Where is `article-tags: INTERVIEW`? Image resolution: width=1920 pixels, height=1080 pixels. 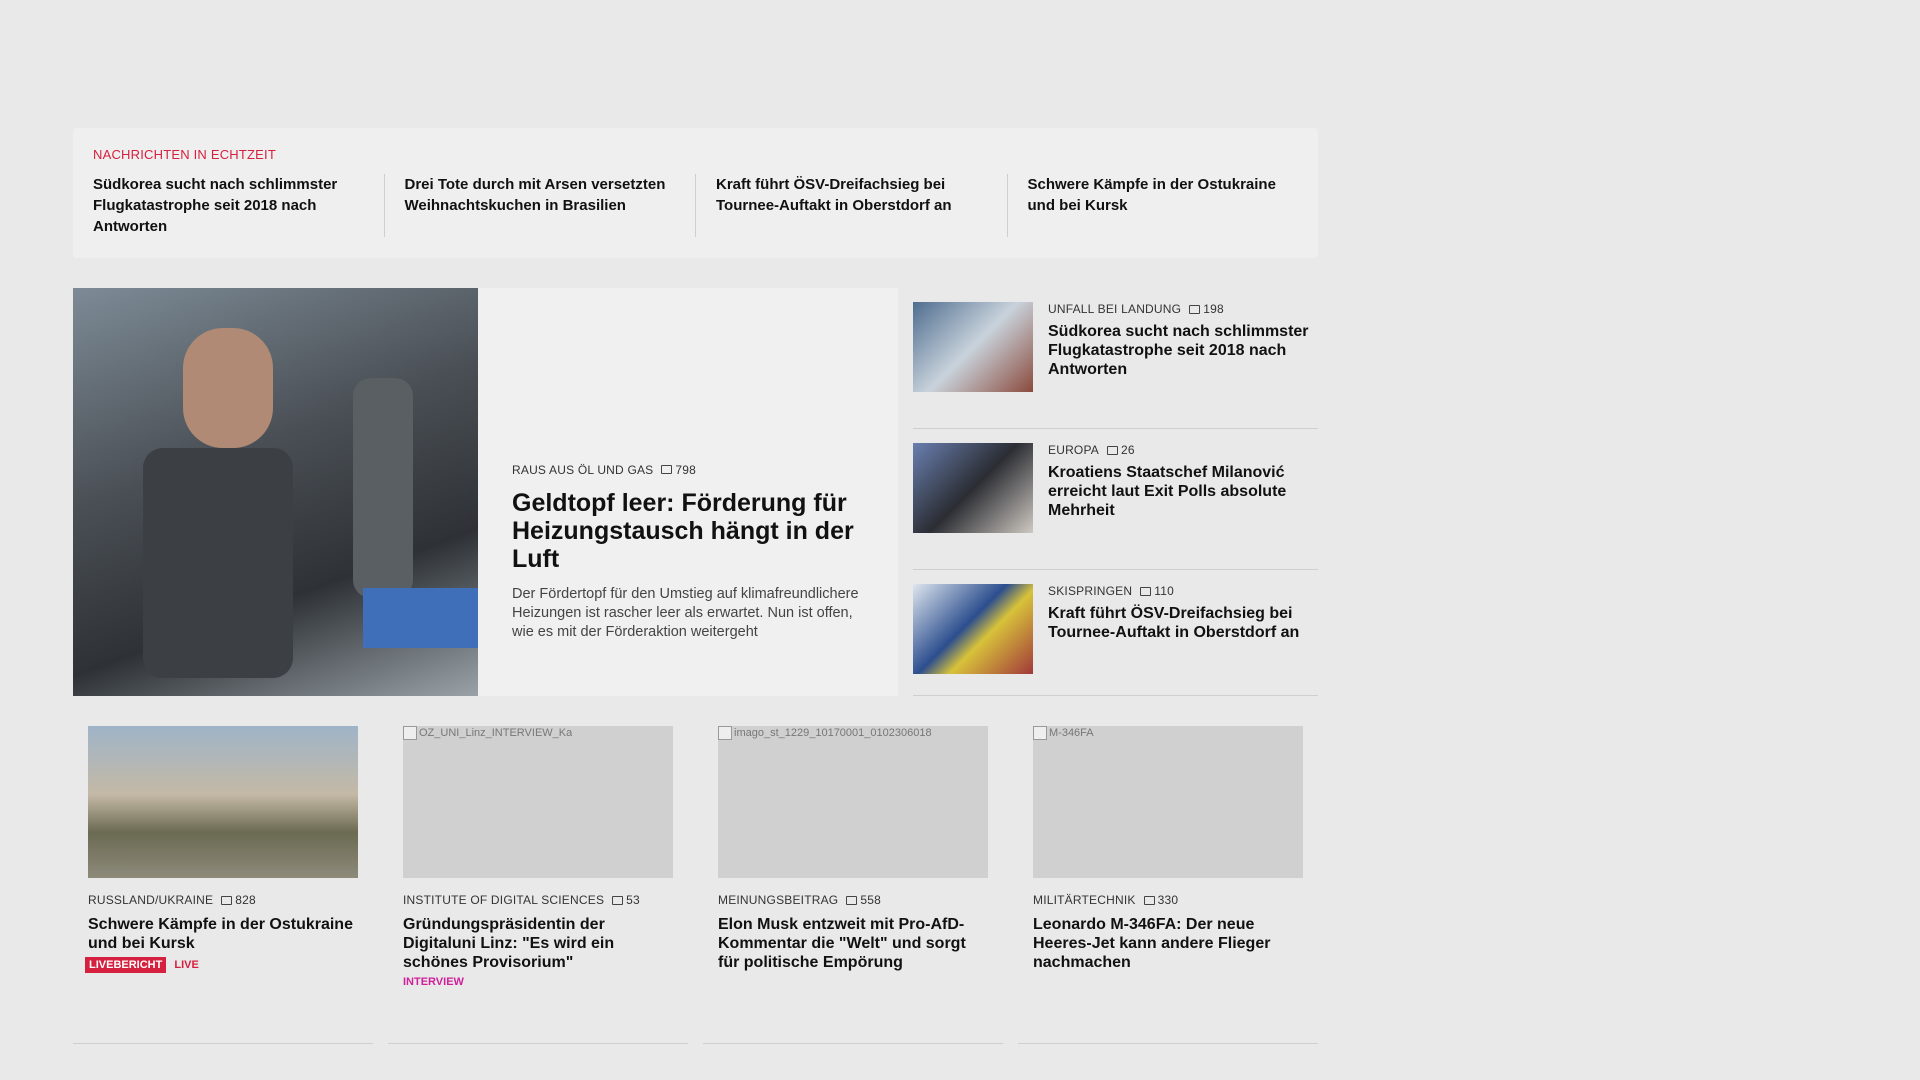 article-tags: INTERVIEW is located at coordinates (538, 982).